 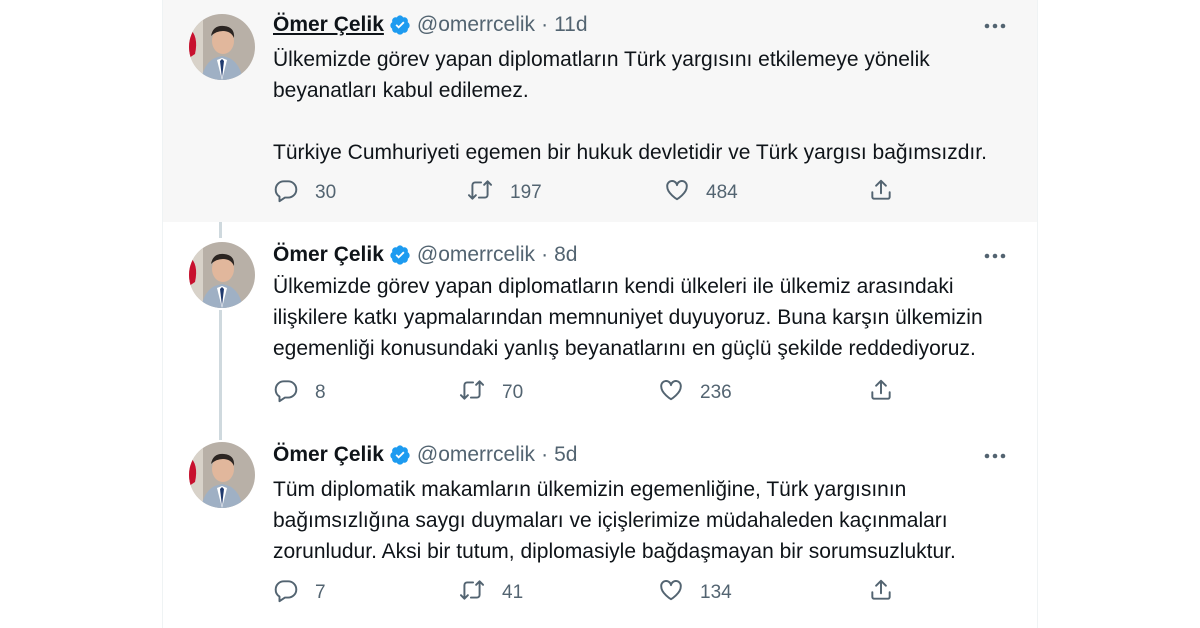 What do you see at coordinates (695, 593) in the screenshot?
I see `like-button: 134` at bounding box center [695, 593].